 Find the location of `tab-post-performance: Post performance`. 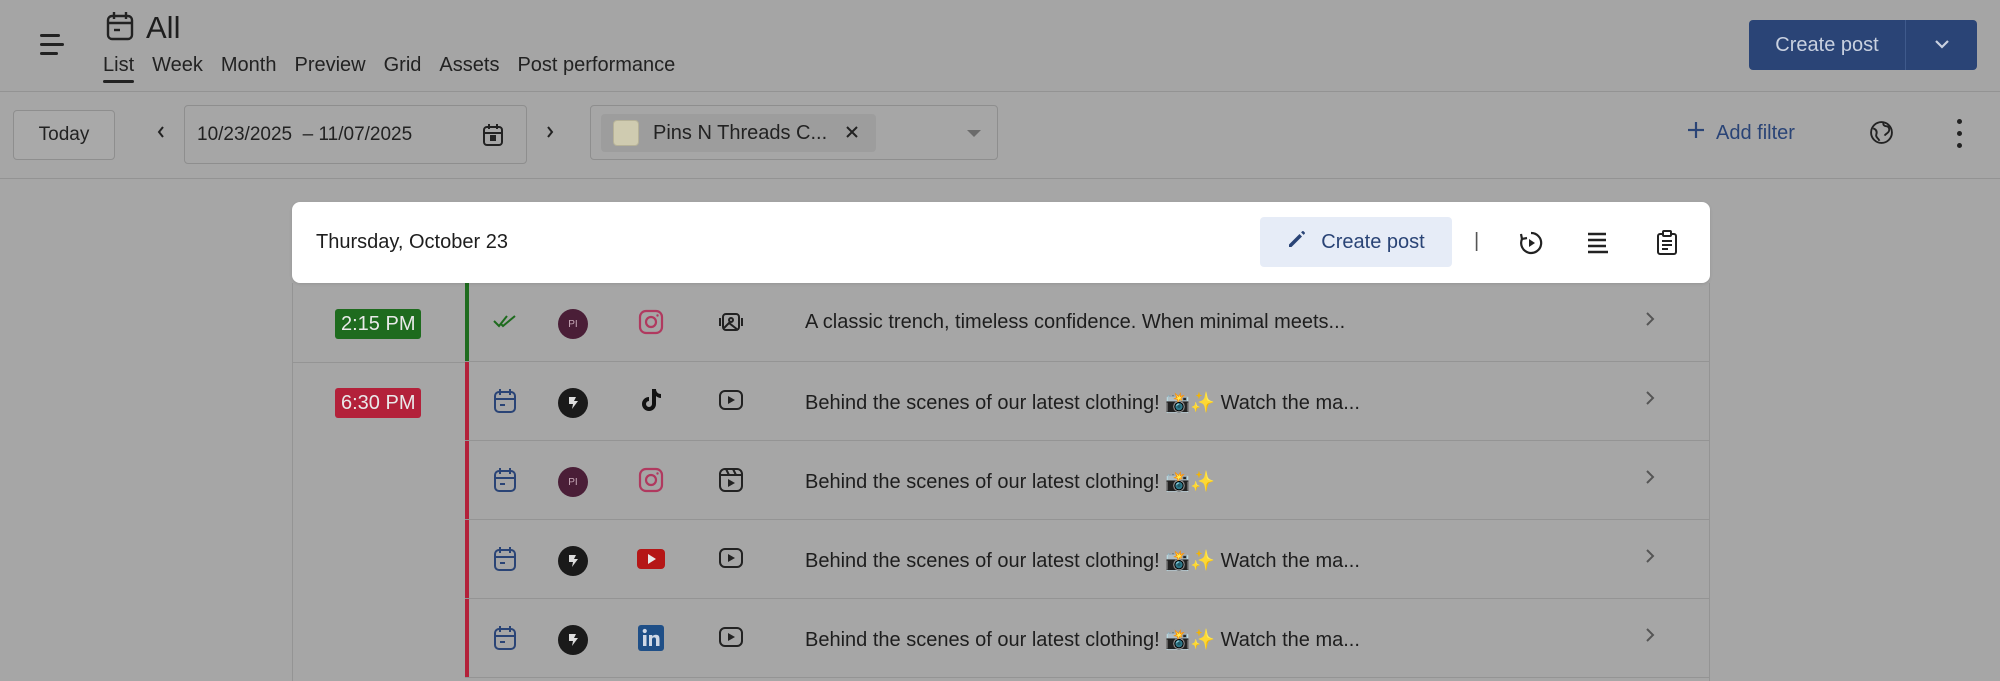

tab-post-performance: Post performance is located at coordinates (596, 68).